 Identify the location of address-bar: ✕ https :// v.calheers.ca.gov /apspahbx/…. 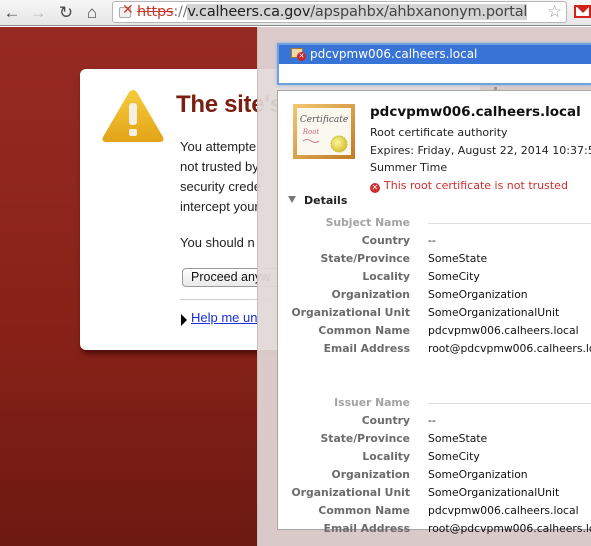
(339, 12).